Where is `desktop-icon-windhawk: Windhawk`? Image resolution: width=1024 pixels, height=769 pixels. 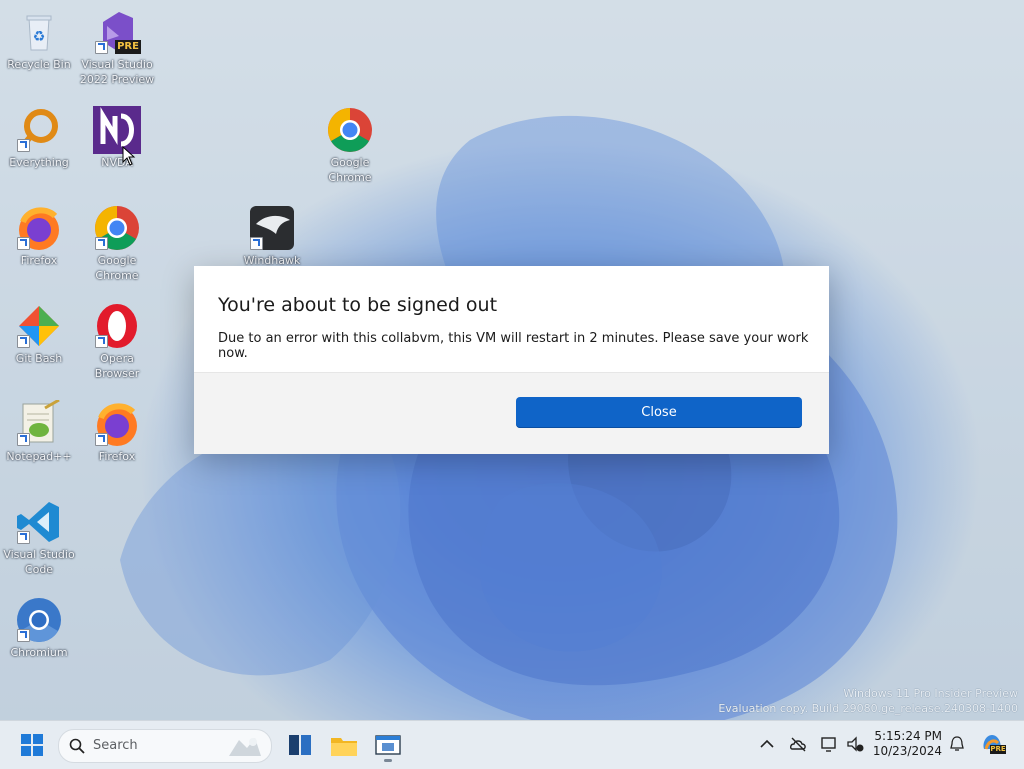
desktop-icon-windhawk: Windhawk is located at coordinates (272, 236).